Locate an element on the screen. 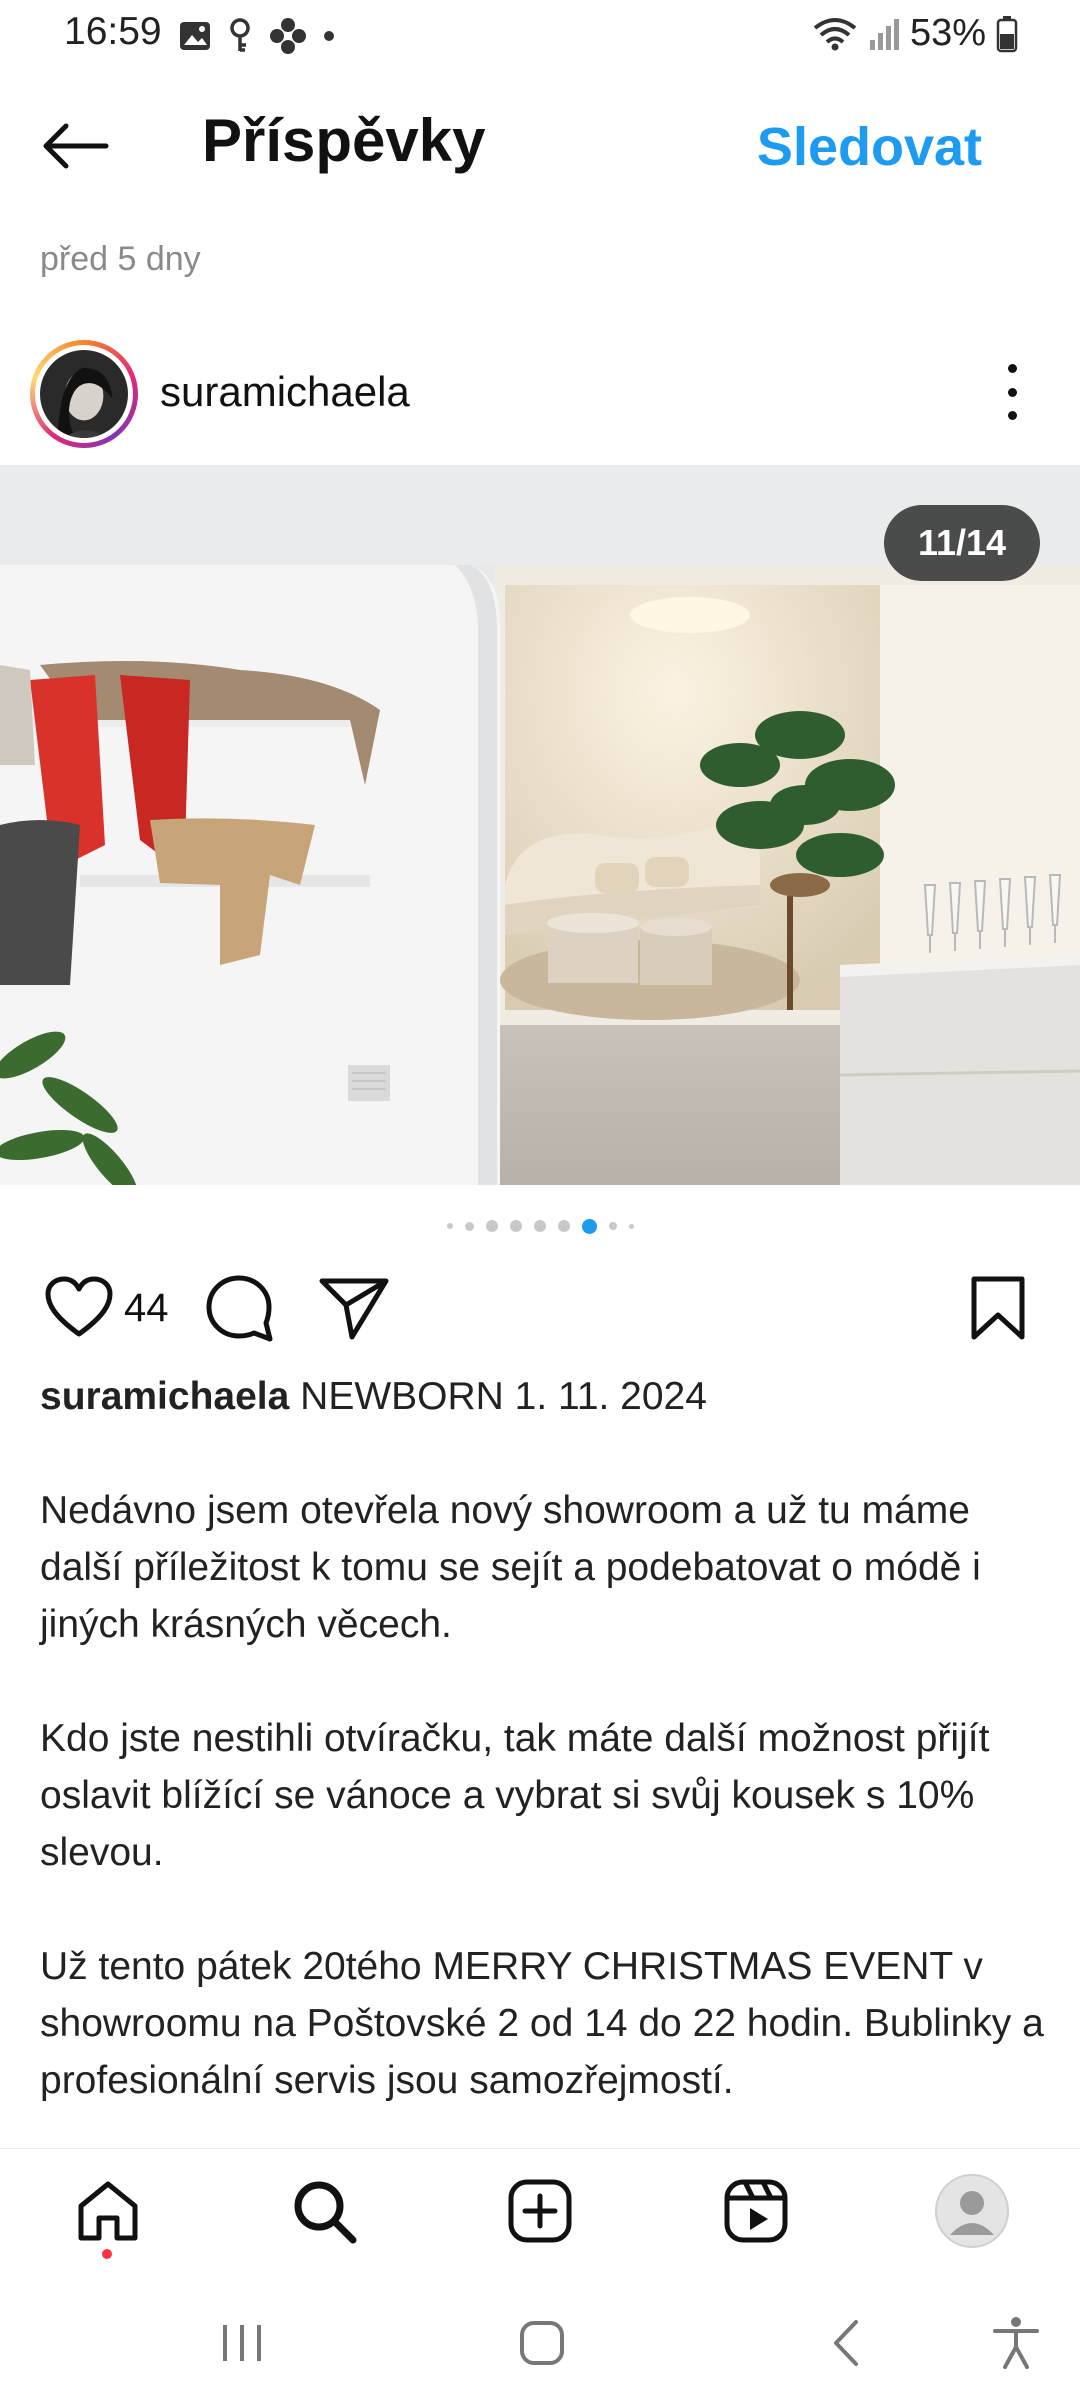 This screenshot has height=2408, width=1080. signal-icon is located at coordinates (884, 34).